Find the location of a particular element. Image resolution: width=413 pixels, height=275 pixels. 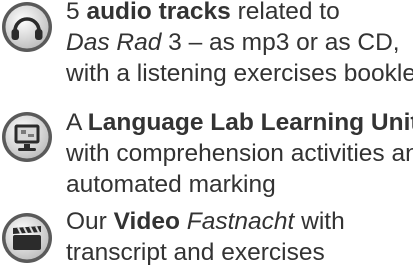

item-line: transcript and exercises is located at coordinates (195, 252).